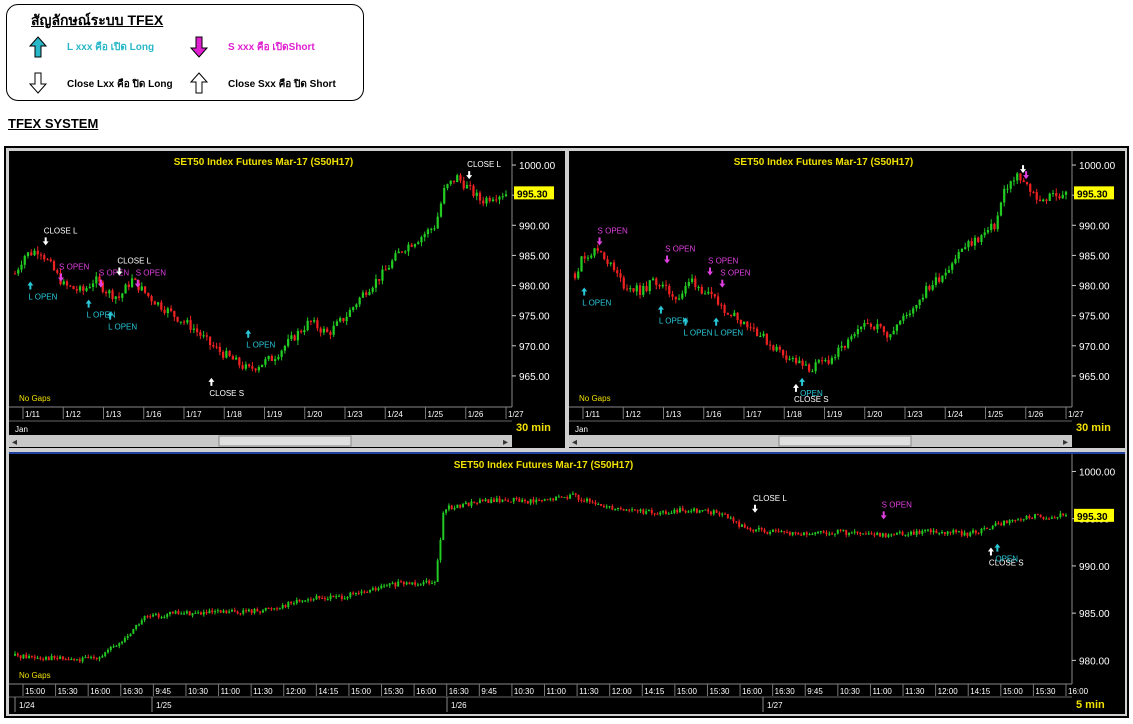 The image size is (1133, 724). What do you see at coordinates (595, 398) in the screenshot?
I see `no-gaps-label: No Gaps` at bounding box center [595, 398].